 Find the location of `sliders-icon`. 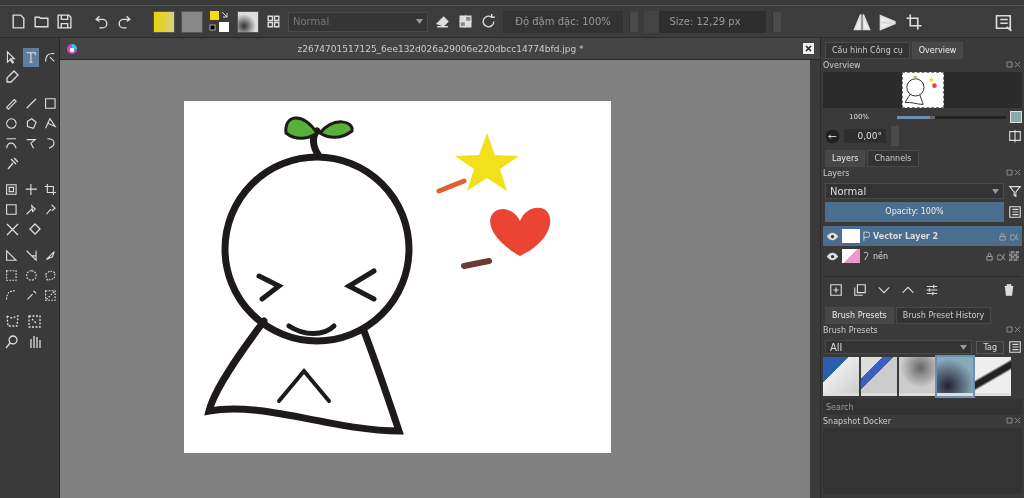

sliders-icon is located at coordinates (932, 290).